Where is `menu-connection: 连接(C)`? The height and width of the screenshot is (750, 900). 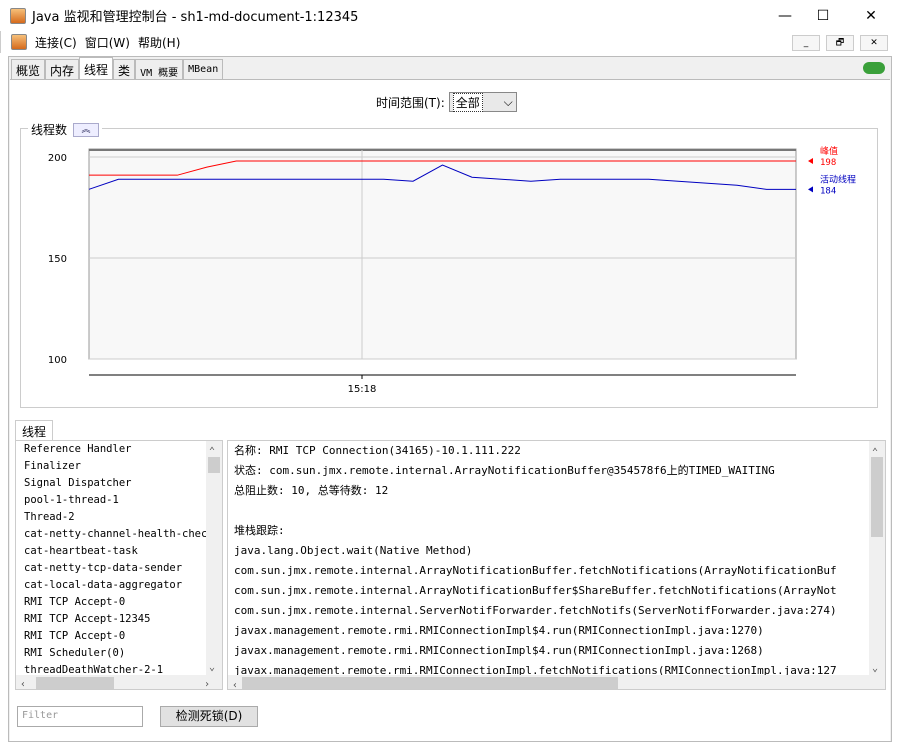
menu-connection: 连接(C) is located at coordinates (56, 42).